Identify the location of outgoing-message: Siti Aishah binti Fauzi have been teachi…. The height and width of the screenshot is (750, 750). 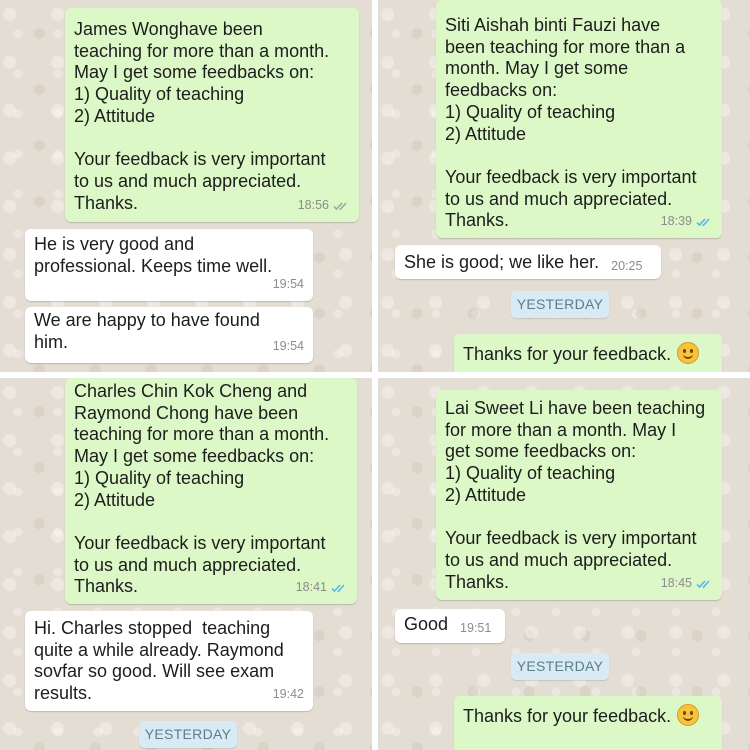
(579, 119).